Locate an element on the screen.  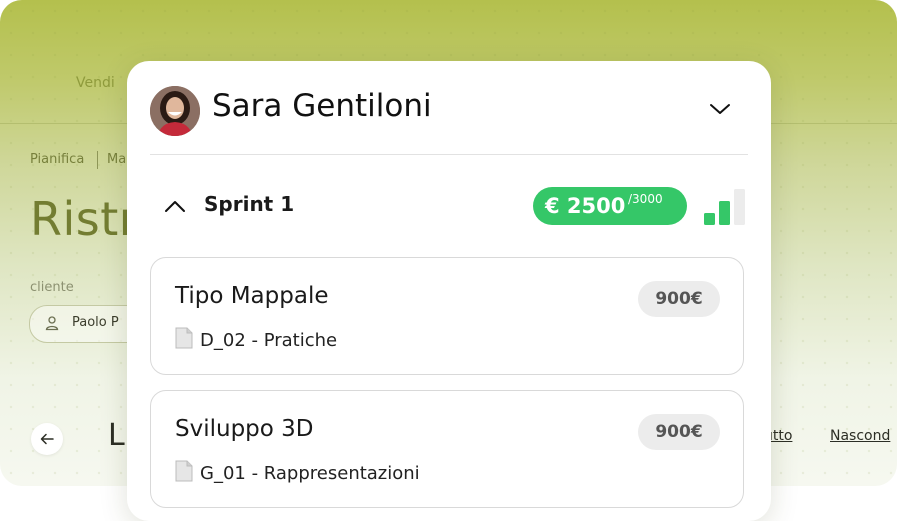
task-title: Tipo Mappale is located at coordinates (252, 296).